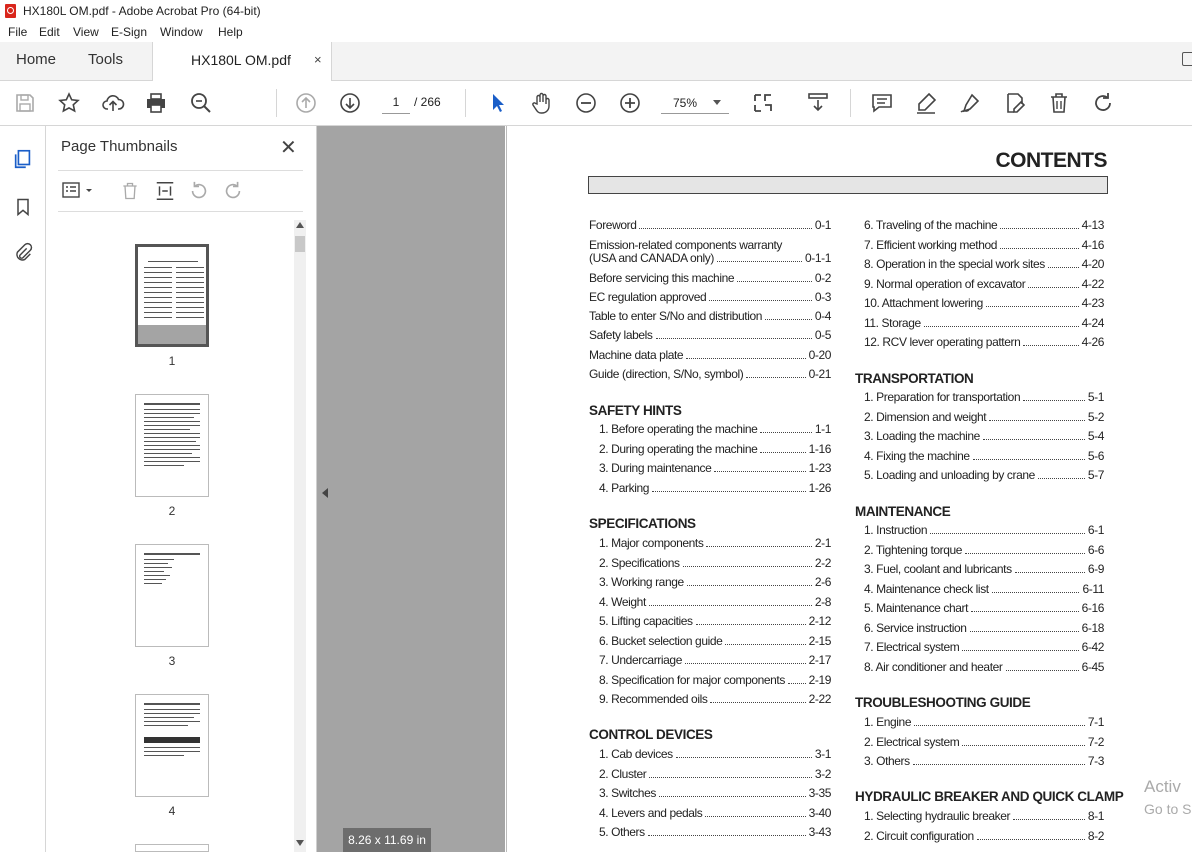 The width and height of the screenshot is (1192, 852). I want to click on collapse-panel-icon, so click(325, 493).